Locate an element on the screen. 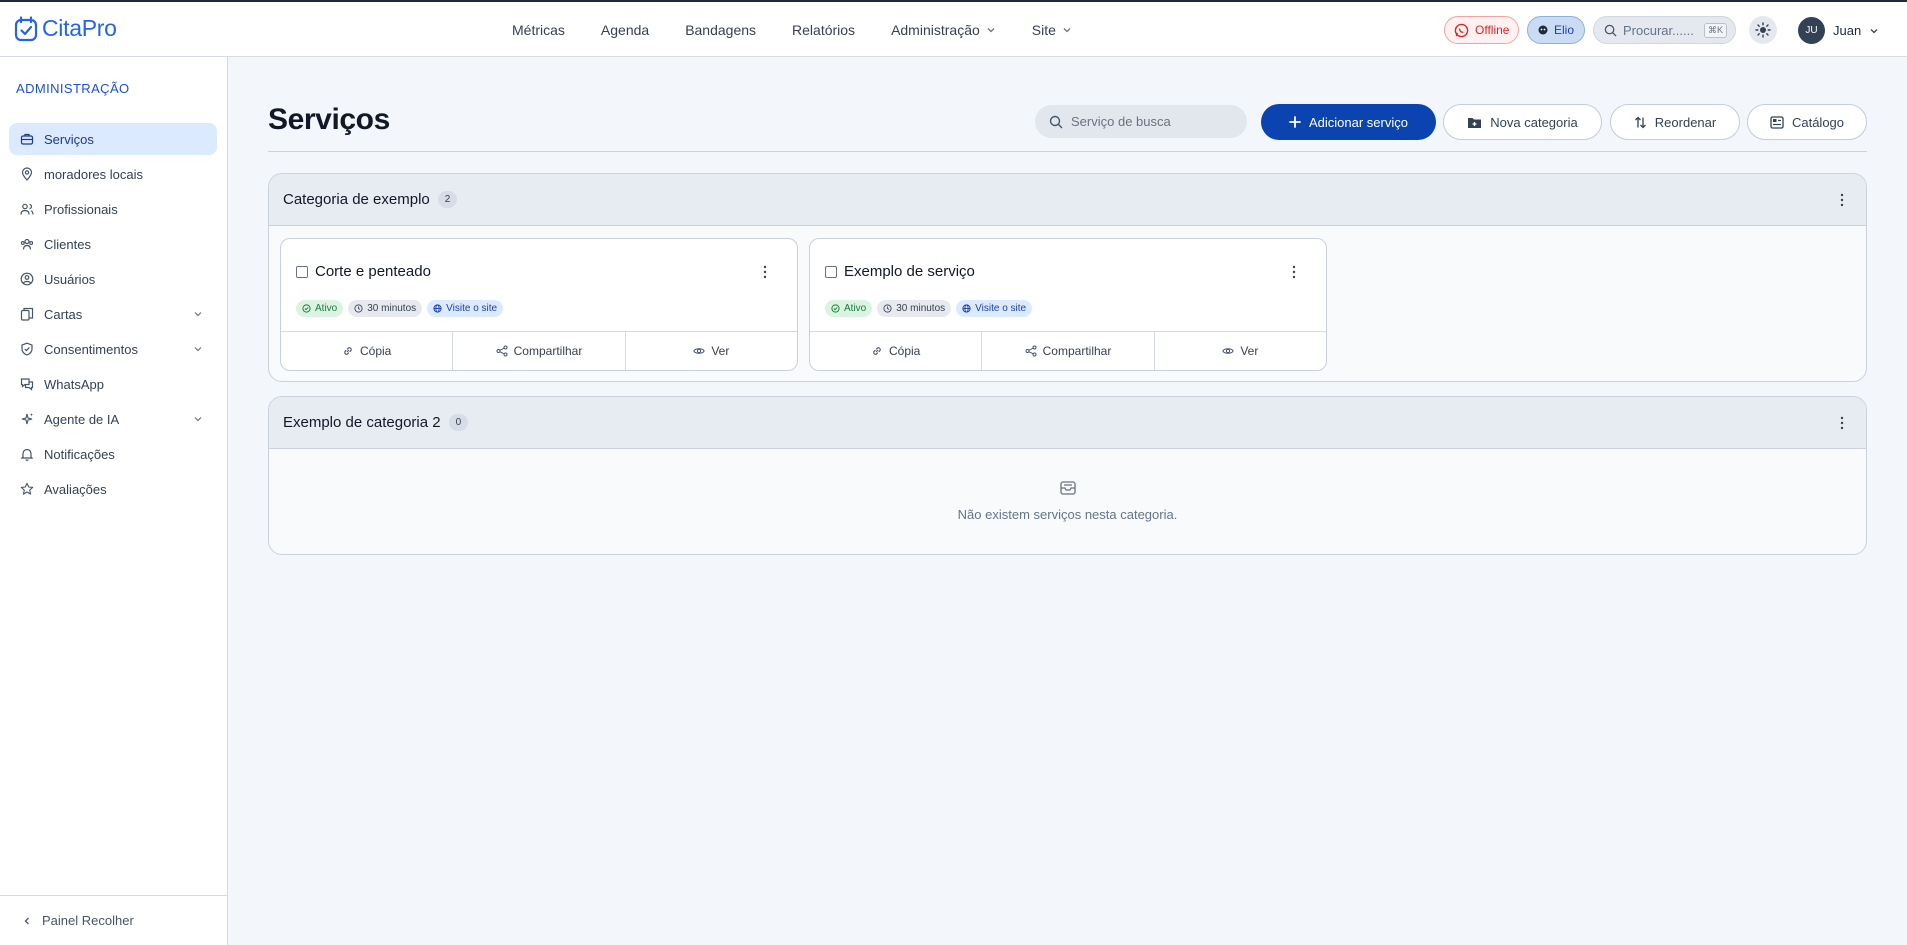  new-category-label: Nova categoria is located at coordinates (1534, 122).